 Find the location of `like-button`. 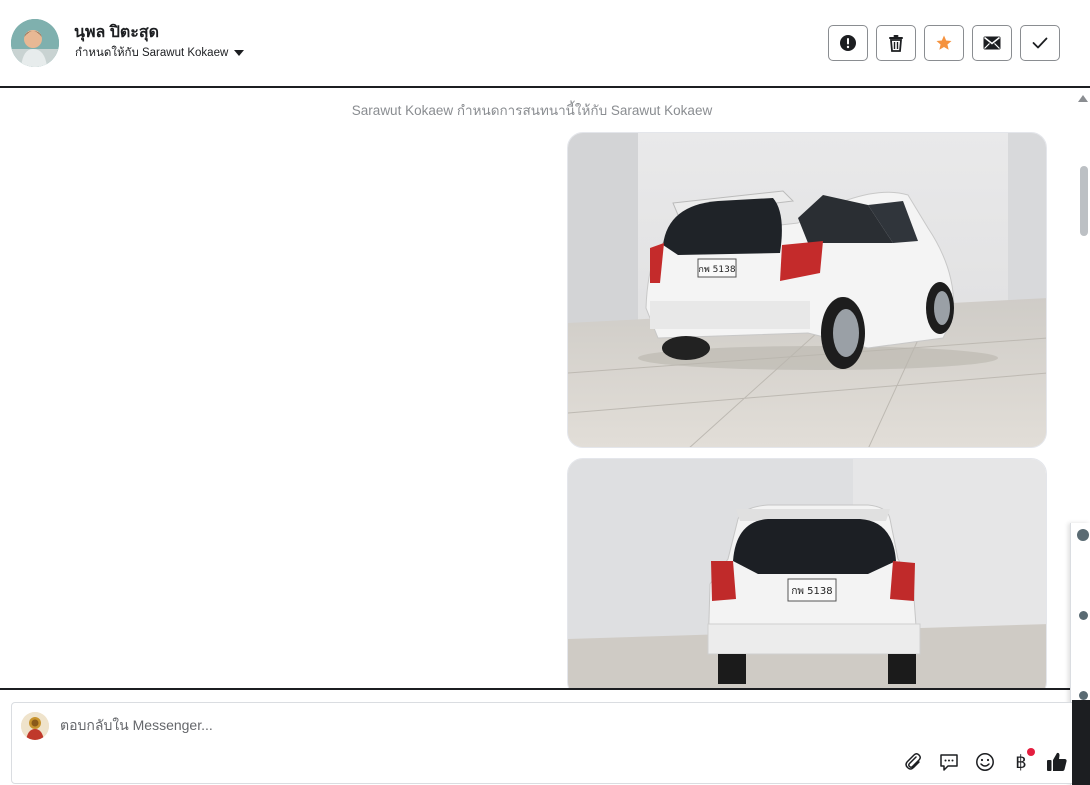

like-button is located at coordinates (1057, 762).